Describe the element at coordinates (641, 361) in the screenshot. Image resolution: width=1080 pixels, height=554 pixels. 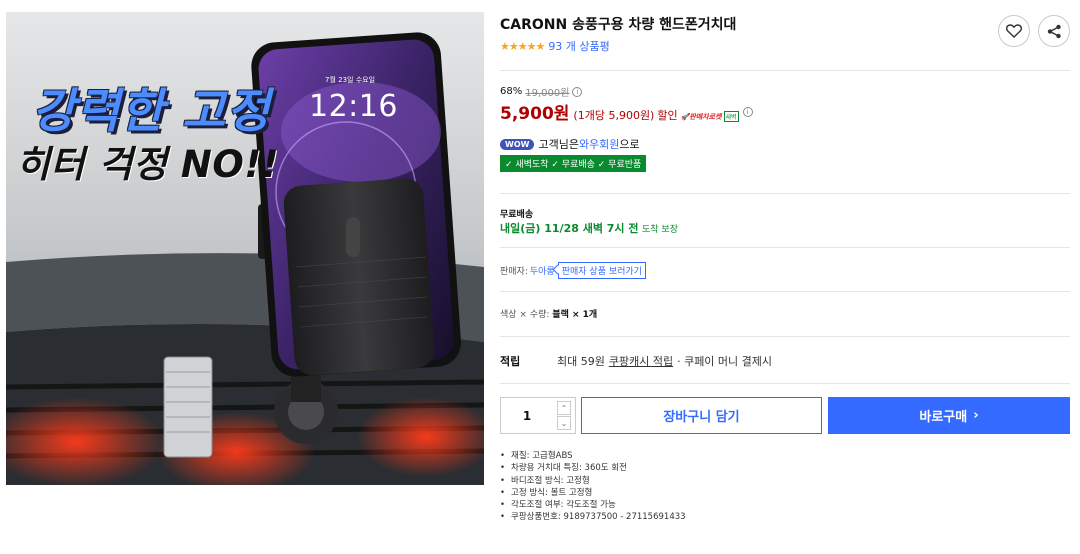
I see `coupang-cash-link: 쿠팡캐시 적립` at that location.